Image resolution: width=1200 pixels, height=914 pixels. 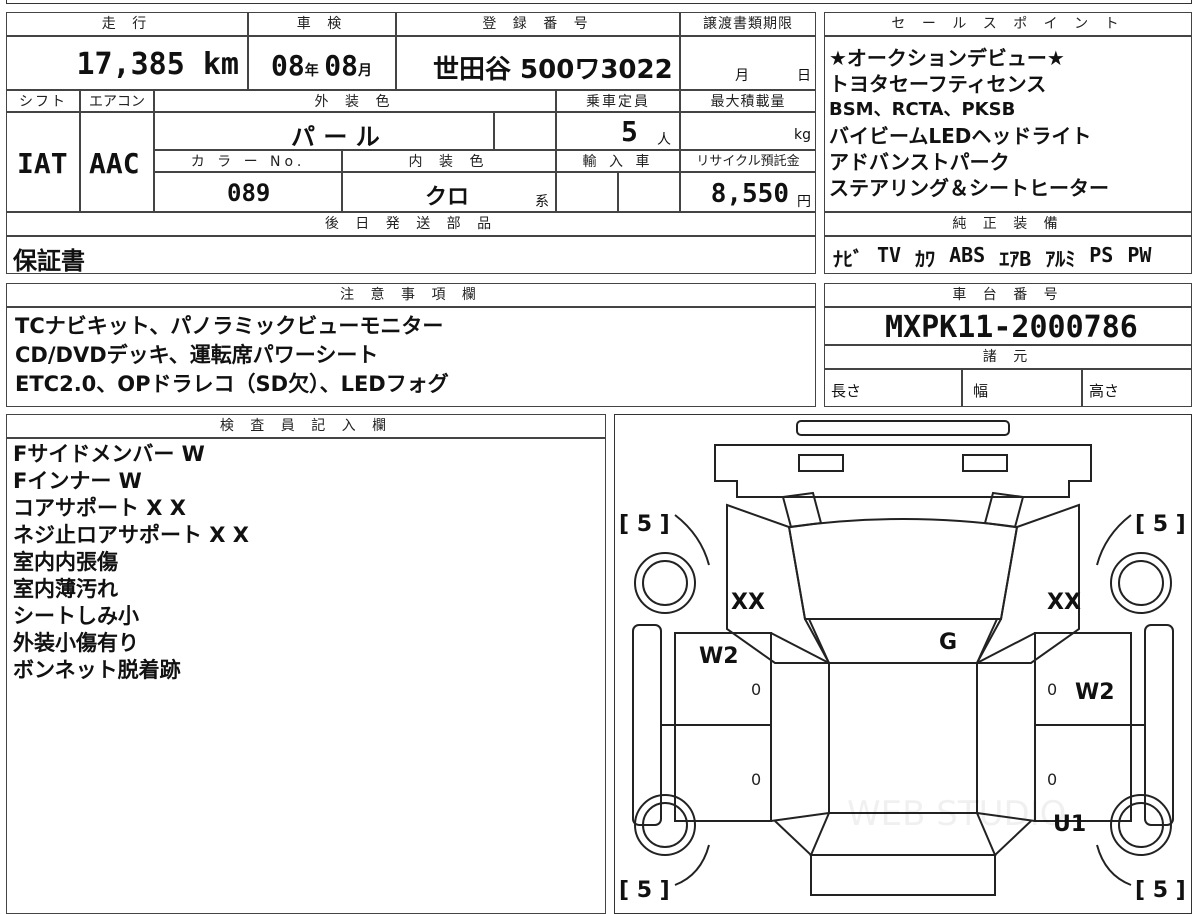 What do you see at coordinates (1139, 255) in the screenshot?
I see `equip-pw: PW` at bounding box center [1139, 255].